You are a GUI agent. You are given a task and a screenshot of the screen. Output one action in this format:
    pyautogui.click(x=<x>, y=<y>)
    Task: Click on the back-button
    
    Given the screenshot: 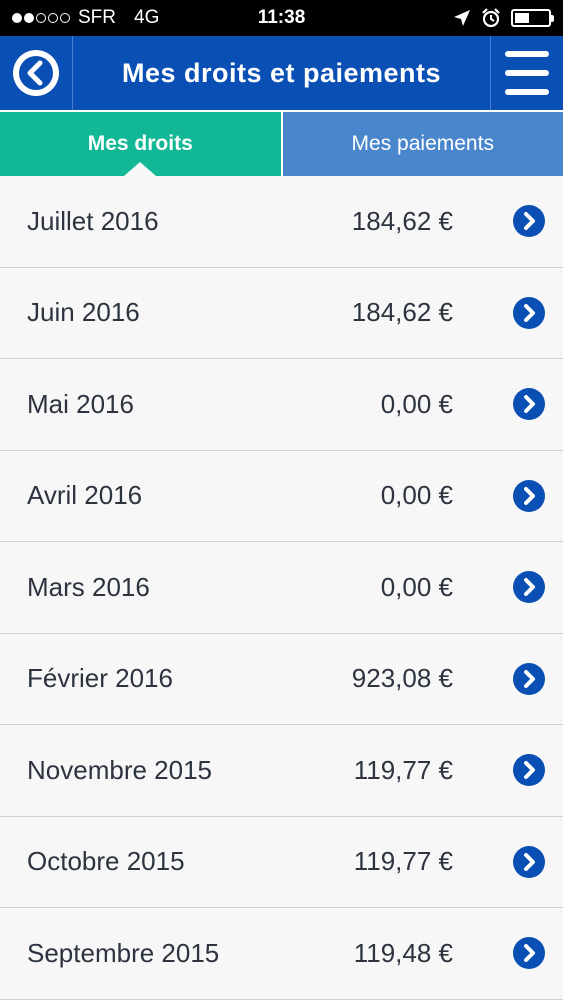 What is the action you would take?
    pyautogui.click(x=36, y=73)
    